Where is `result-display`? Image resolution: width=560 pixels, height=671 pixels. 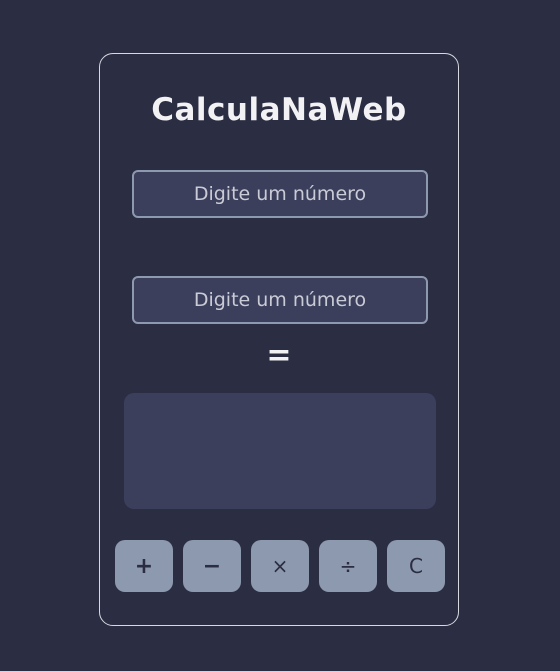 result-display is located at coordinates (280, 451).